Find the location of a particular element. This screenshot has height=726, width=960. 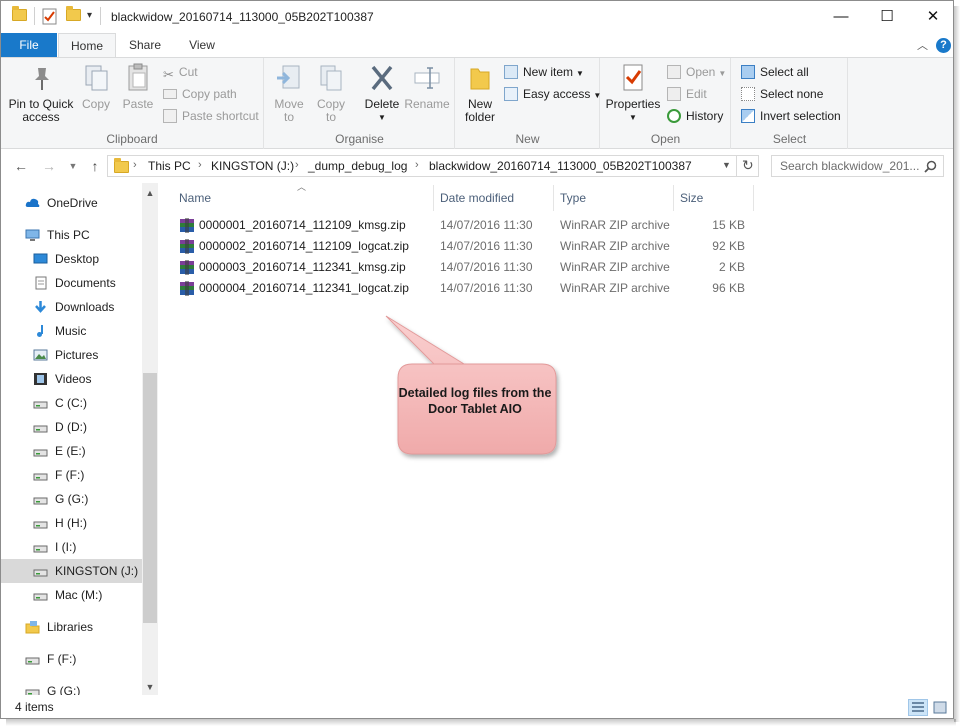

properties-quick-icon is located at coordinates (50, 16).